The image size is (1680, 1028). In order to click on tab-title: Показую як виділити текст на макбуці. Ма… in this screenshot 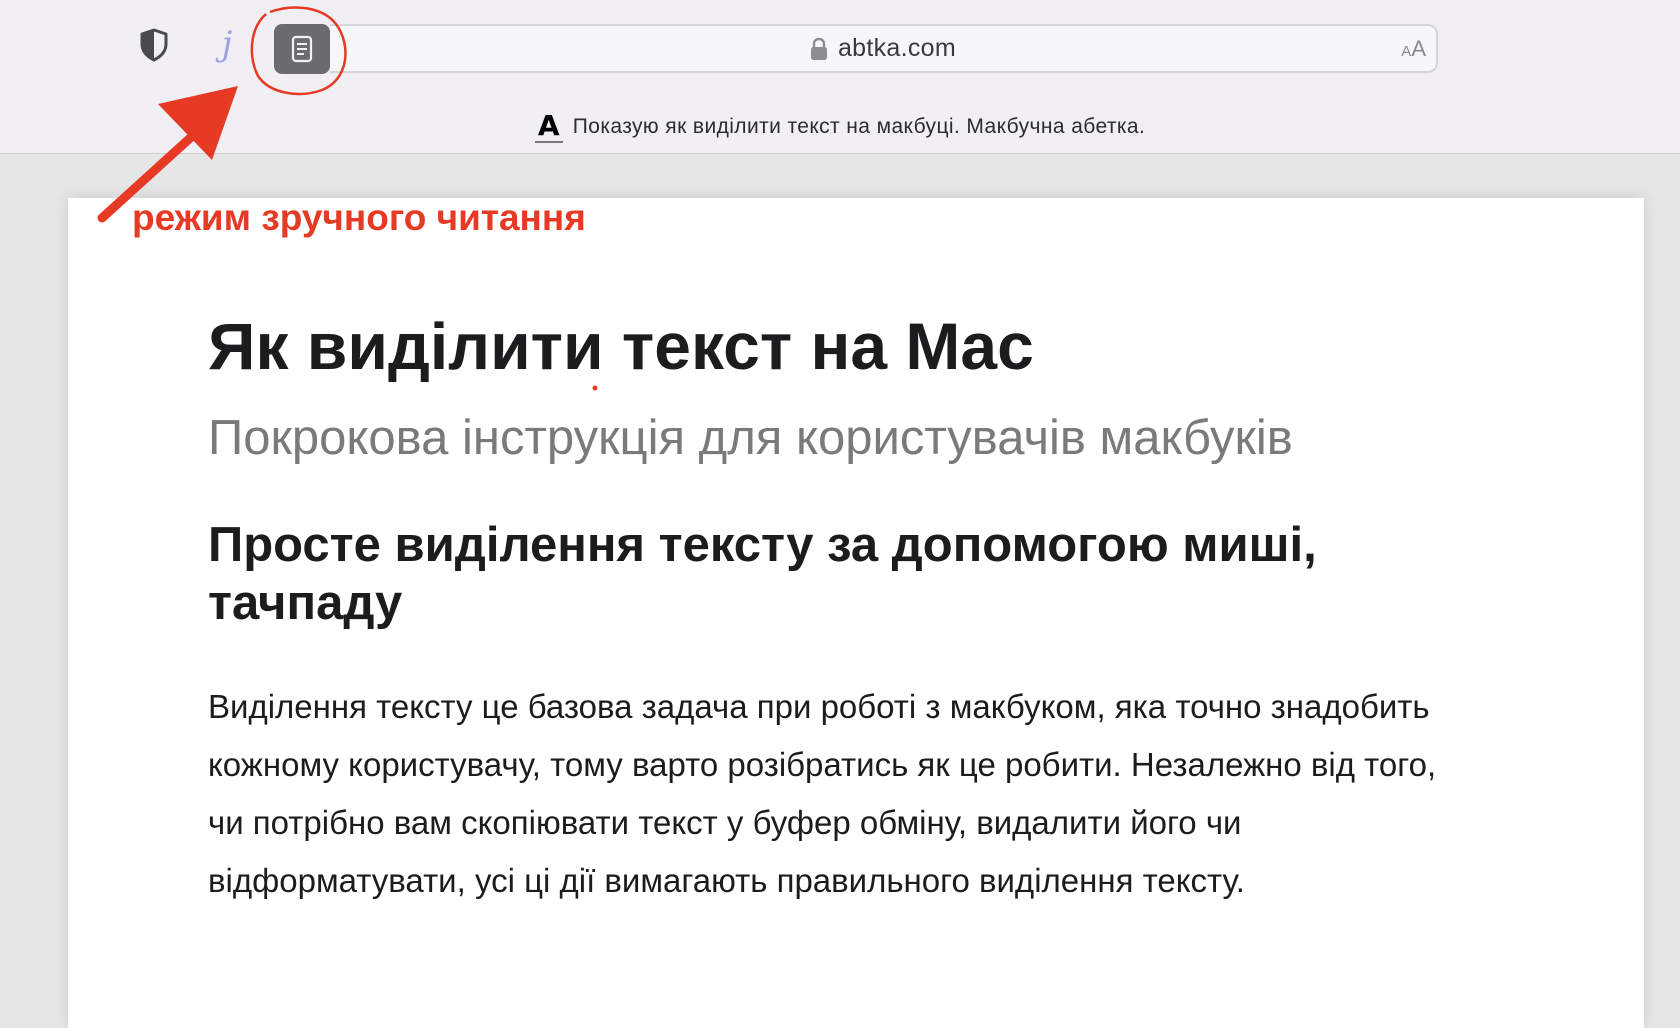, I will do `click(859, 126)`.